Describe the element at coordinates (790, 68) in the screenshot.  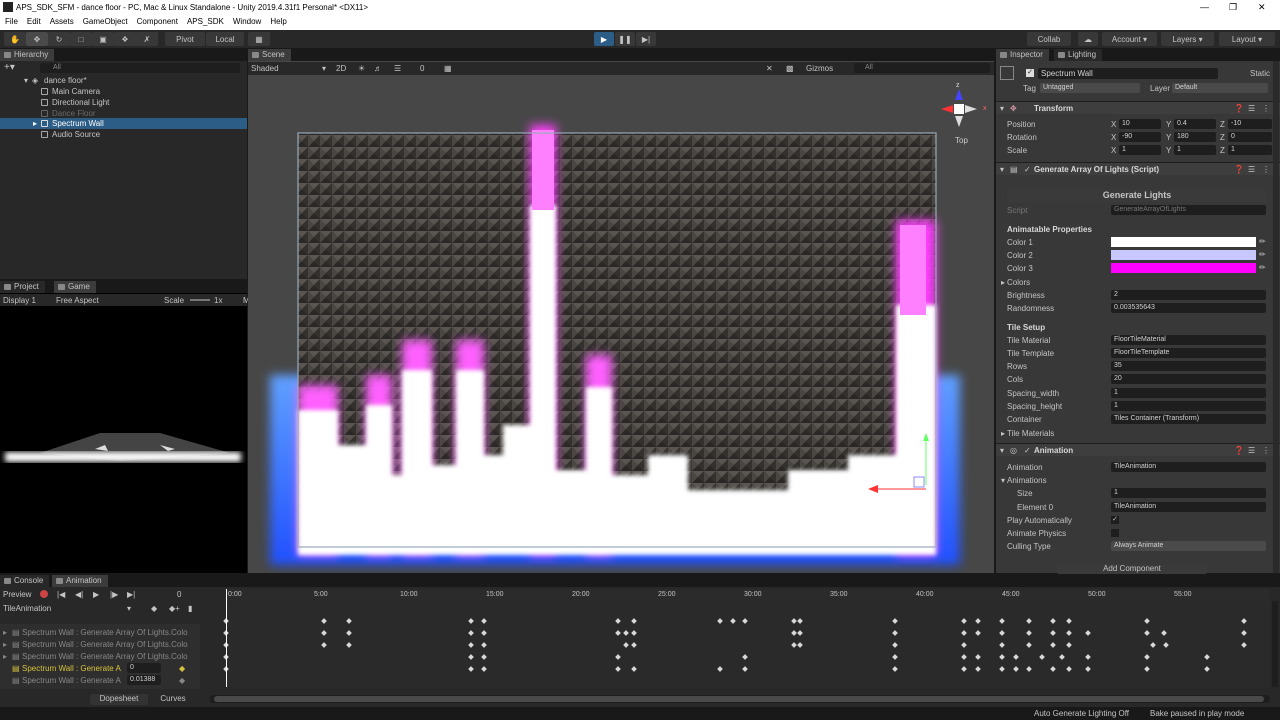
I see `camera-icon: ▩` at that location.